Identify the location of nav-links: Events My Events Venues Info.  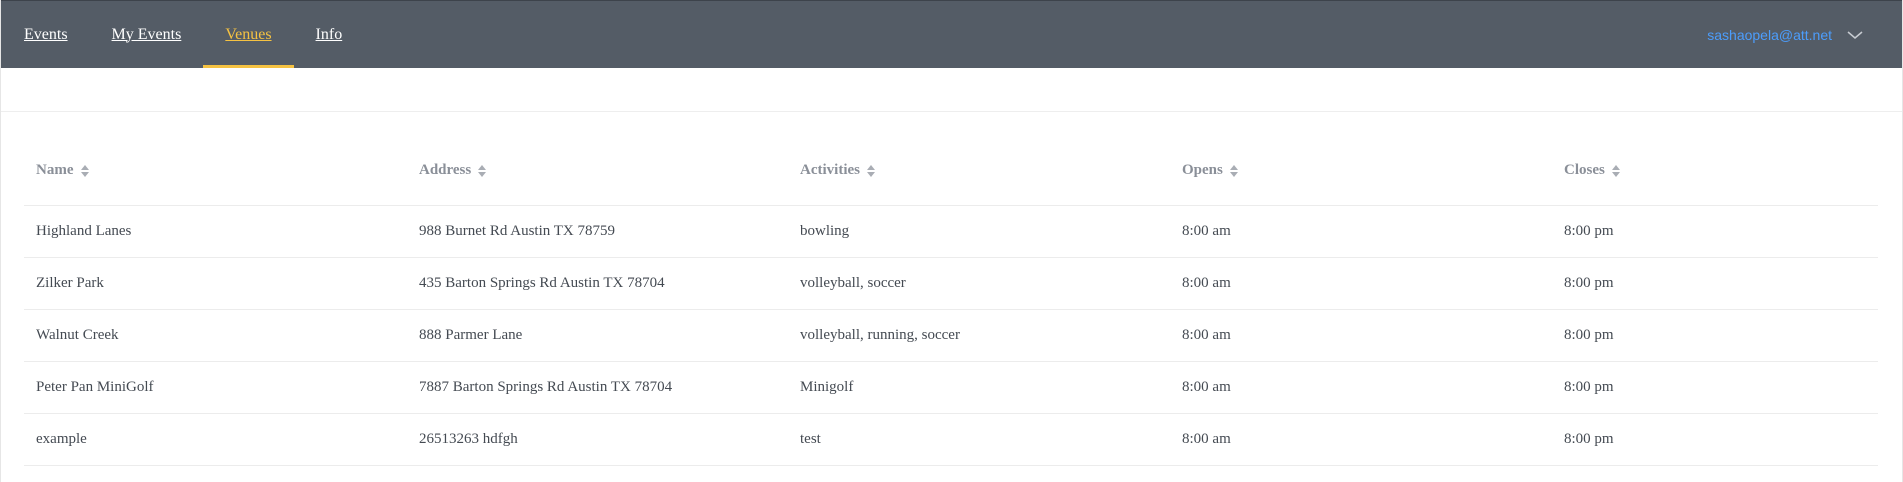
(183, 34).